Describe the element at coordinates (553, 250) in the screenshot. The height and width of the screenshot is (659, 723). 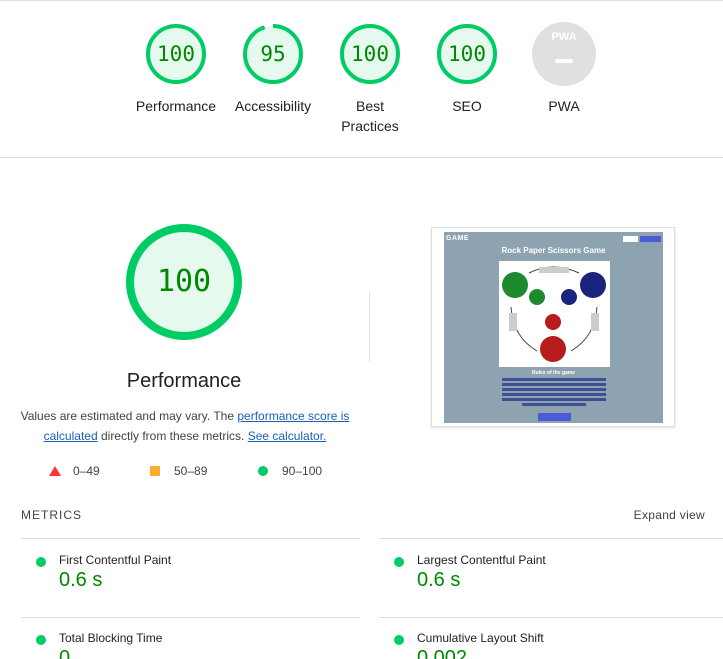
I see `screenshot-title: Rock Paper Scissors Game` at that location.